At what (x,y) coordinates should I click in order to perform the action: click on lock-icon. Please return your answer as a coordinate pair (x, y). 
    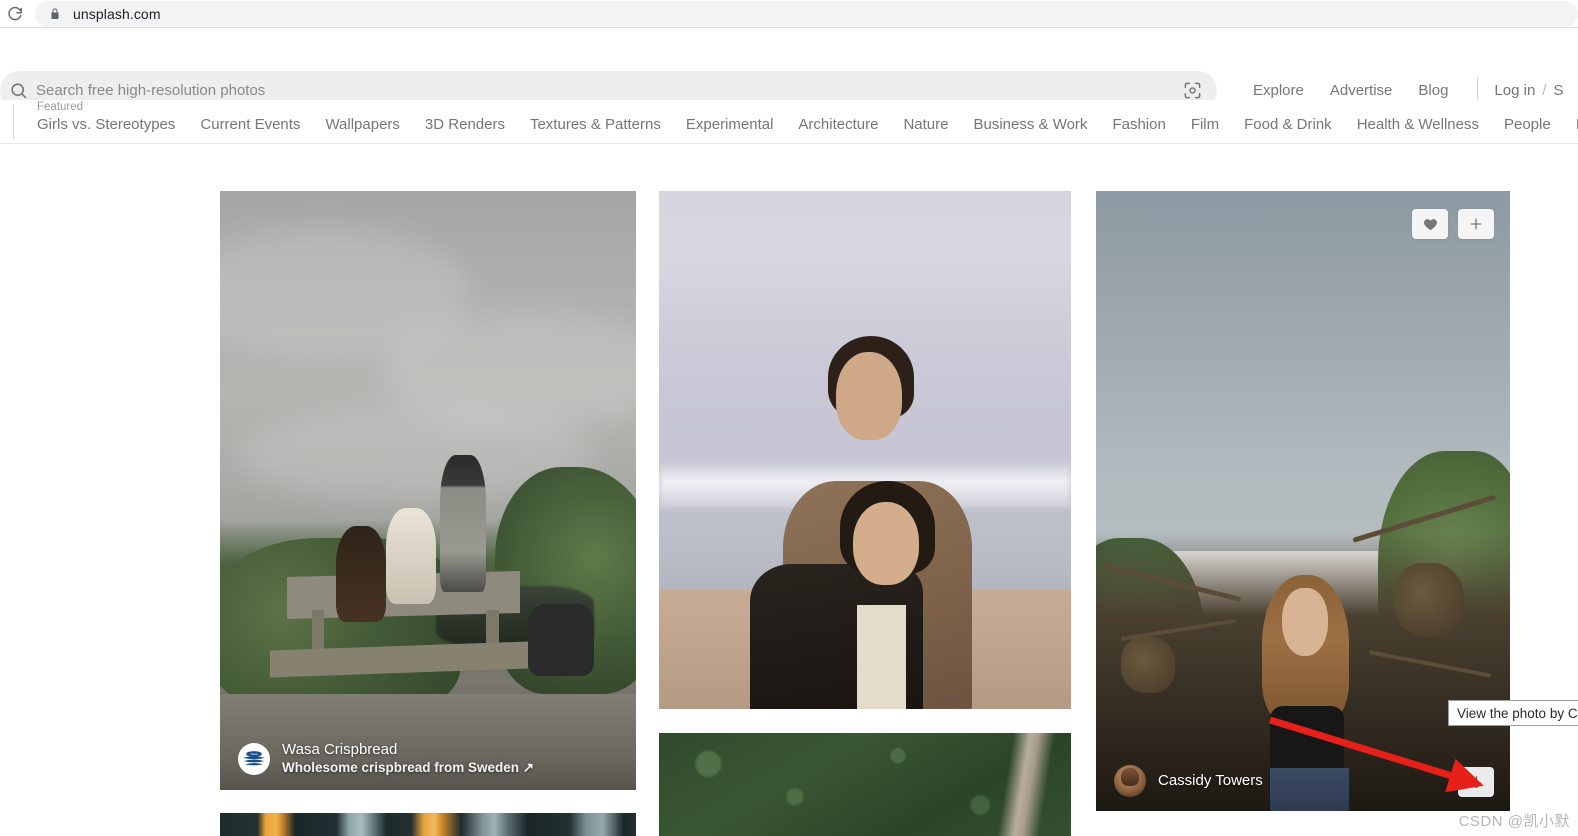
    Looking at the image, I should click on (55, 14).